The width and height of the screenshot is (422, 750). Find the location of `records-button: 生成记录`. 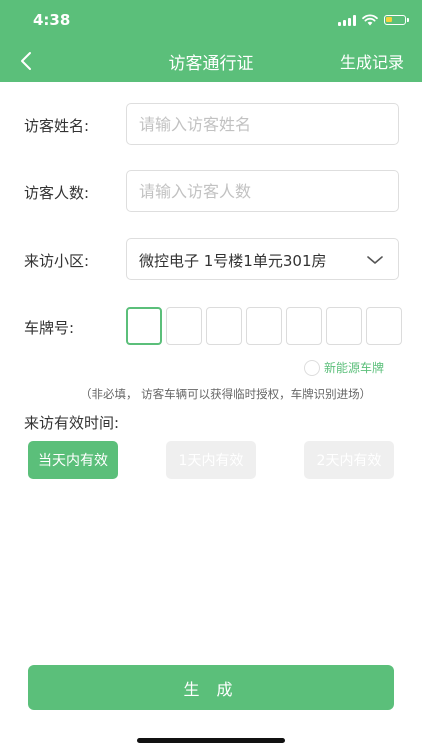

records-button: 生成记录 is located at coordinates (372, 61).